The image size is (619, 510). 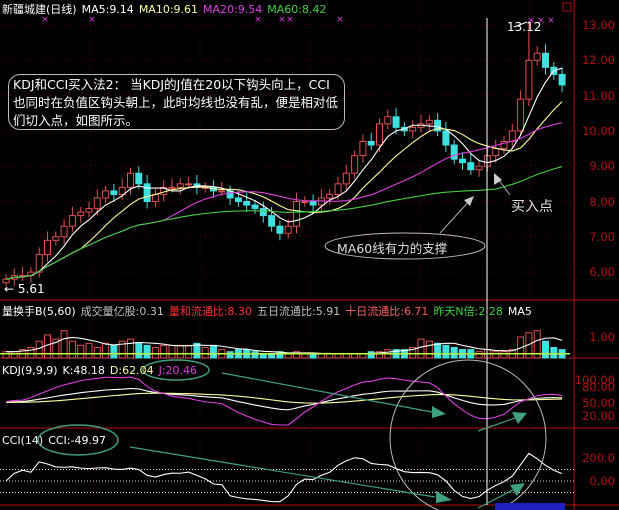 What do you see at coordinates (496, 424) in the screenshot?
I see `kdj-arrow-up` at bounding box center [496, 424].